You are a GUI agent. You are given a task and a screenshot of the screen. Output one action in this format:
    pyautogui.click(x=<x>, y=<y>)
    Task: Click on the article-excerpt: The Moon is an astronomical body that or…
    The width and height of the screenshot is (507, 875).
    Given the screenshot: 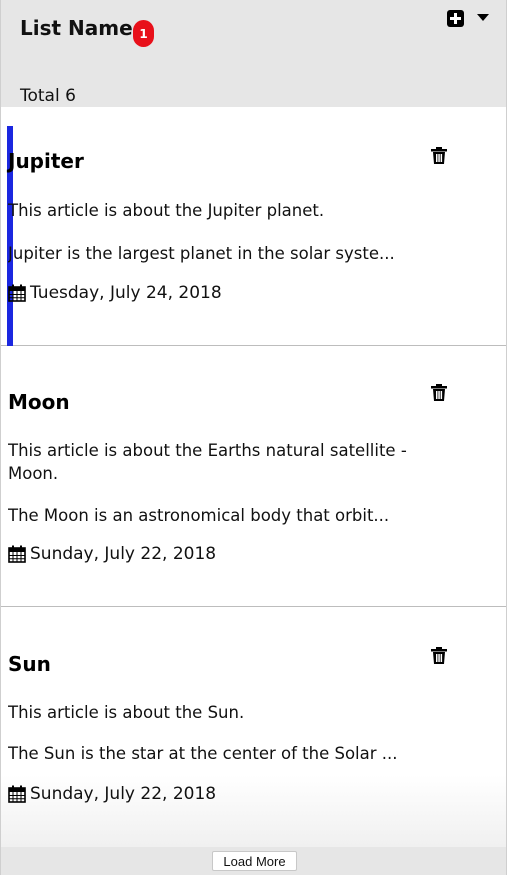 What is the action you would take?
    pyautogui.click(x=199, y=515)
    